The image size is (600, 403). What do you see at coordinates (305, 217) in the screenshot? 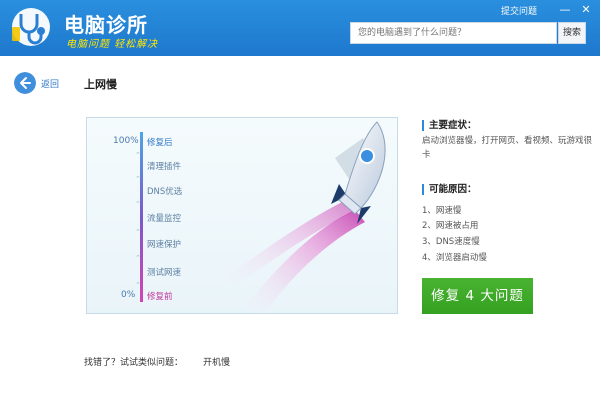
I see `rocket-illustration-icon` at bounding box center [305, 217].